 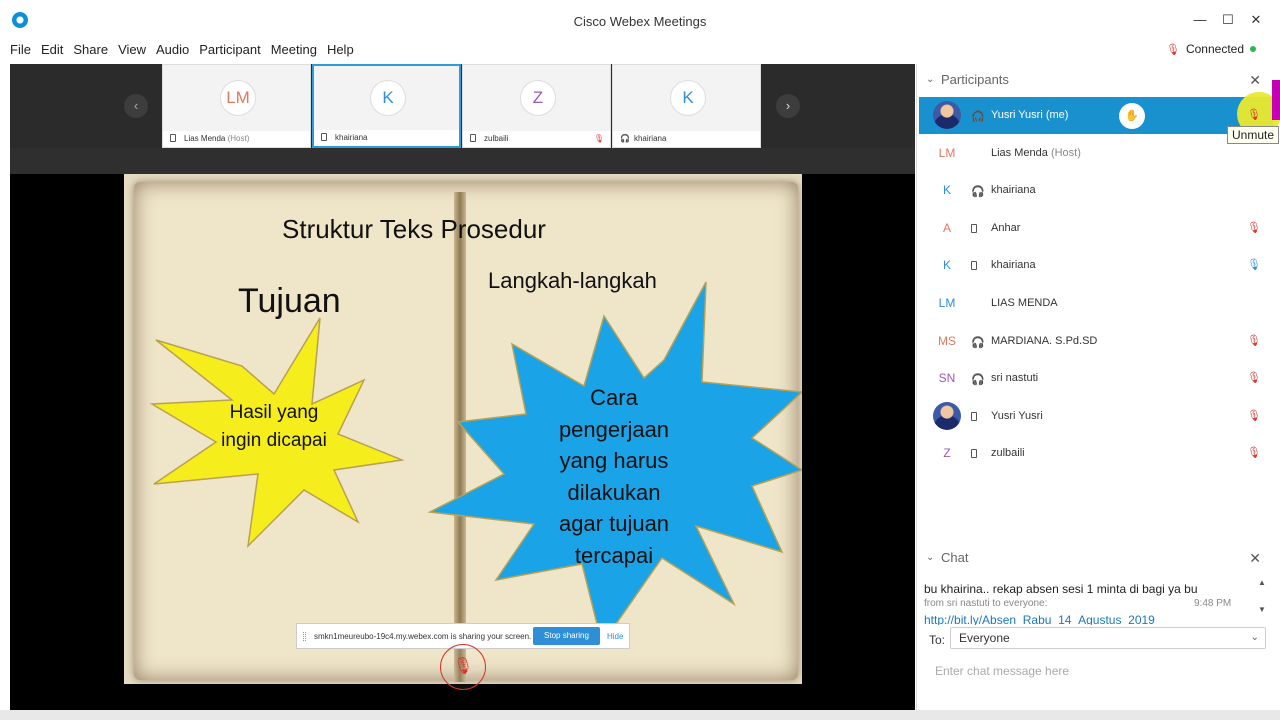 I want to click on participants-title: Participants, so click(x=975, y=79).